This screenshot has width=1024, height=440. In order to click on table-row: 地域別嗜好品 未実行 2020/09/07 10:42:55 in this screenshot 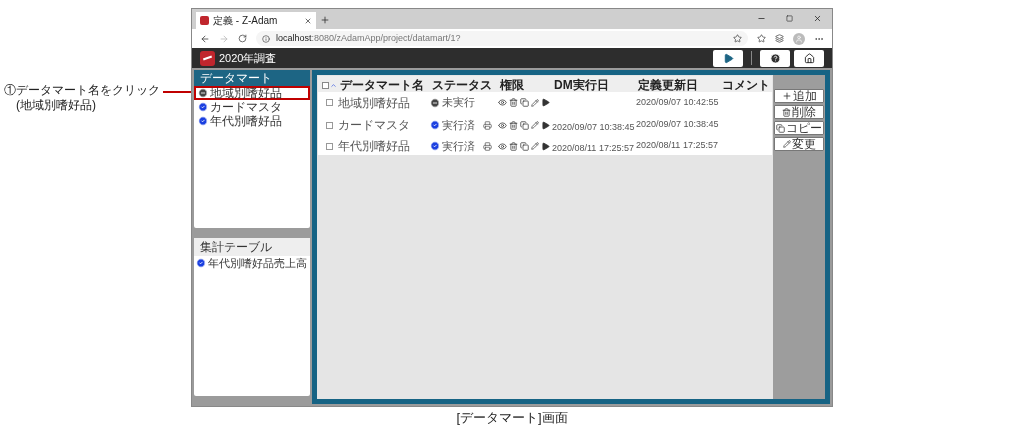, I will do `click(545, 102)`.